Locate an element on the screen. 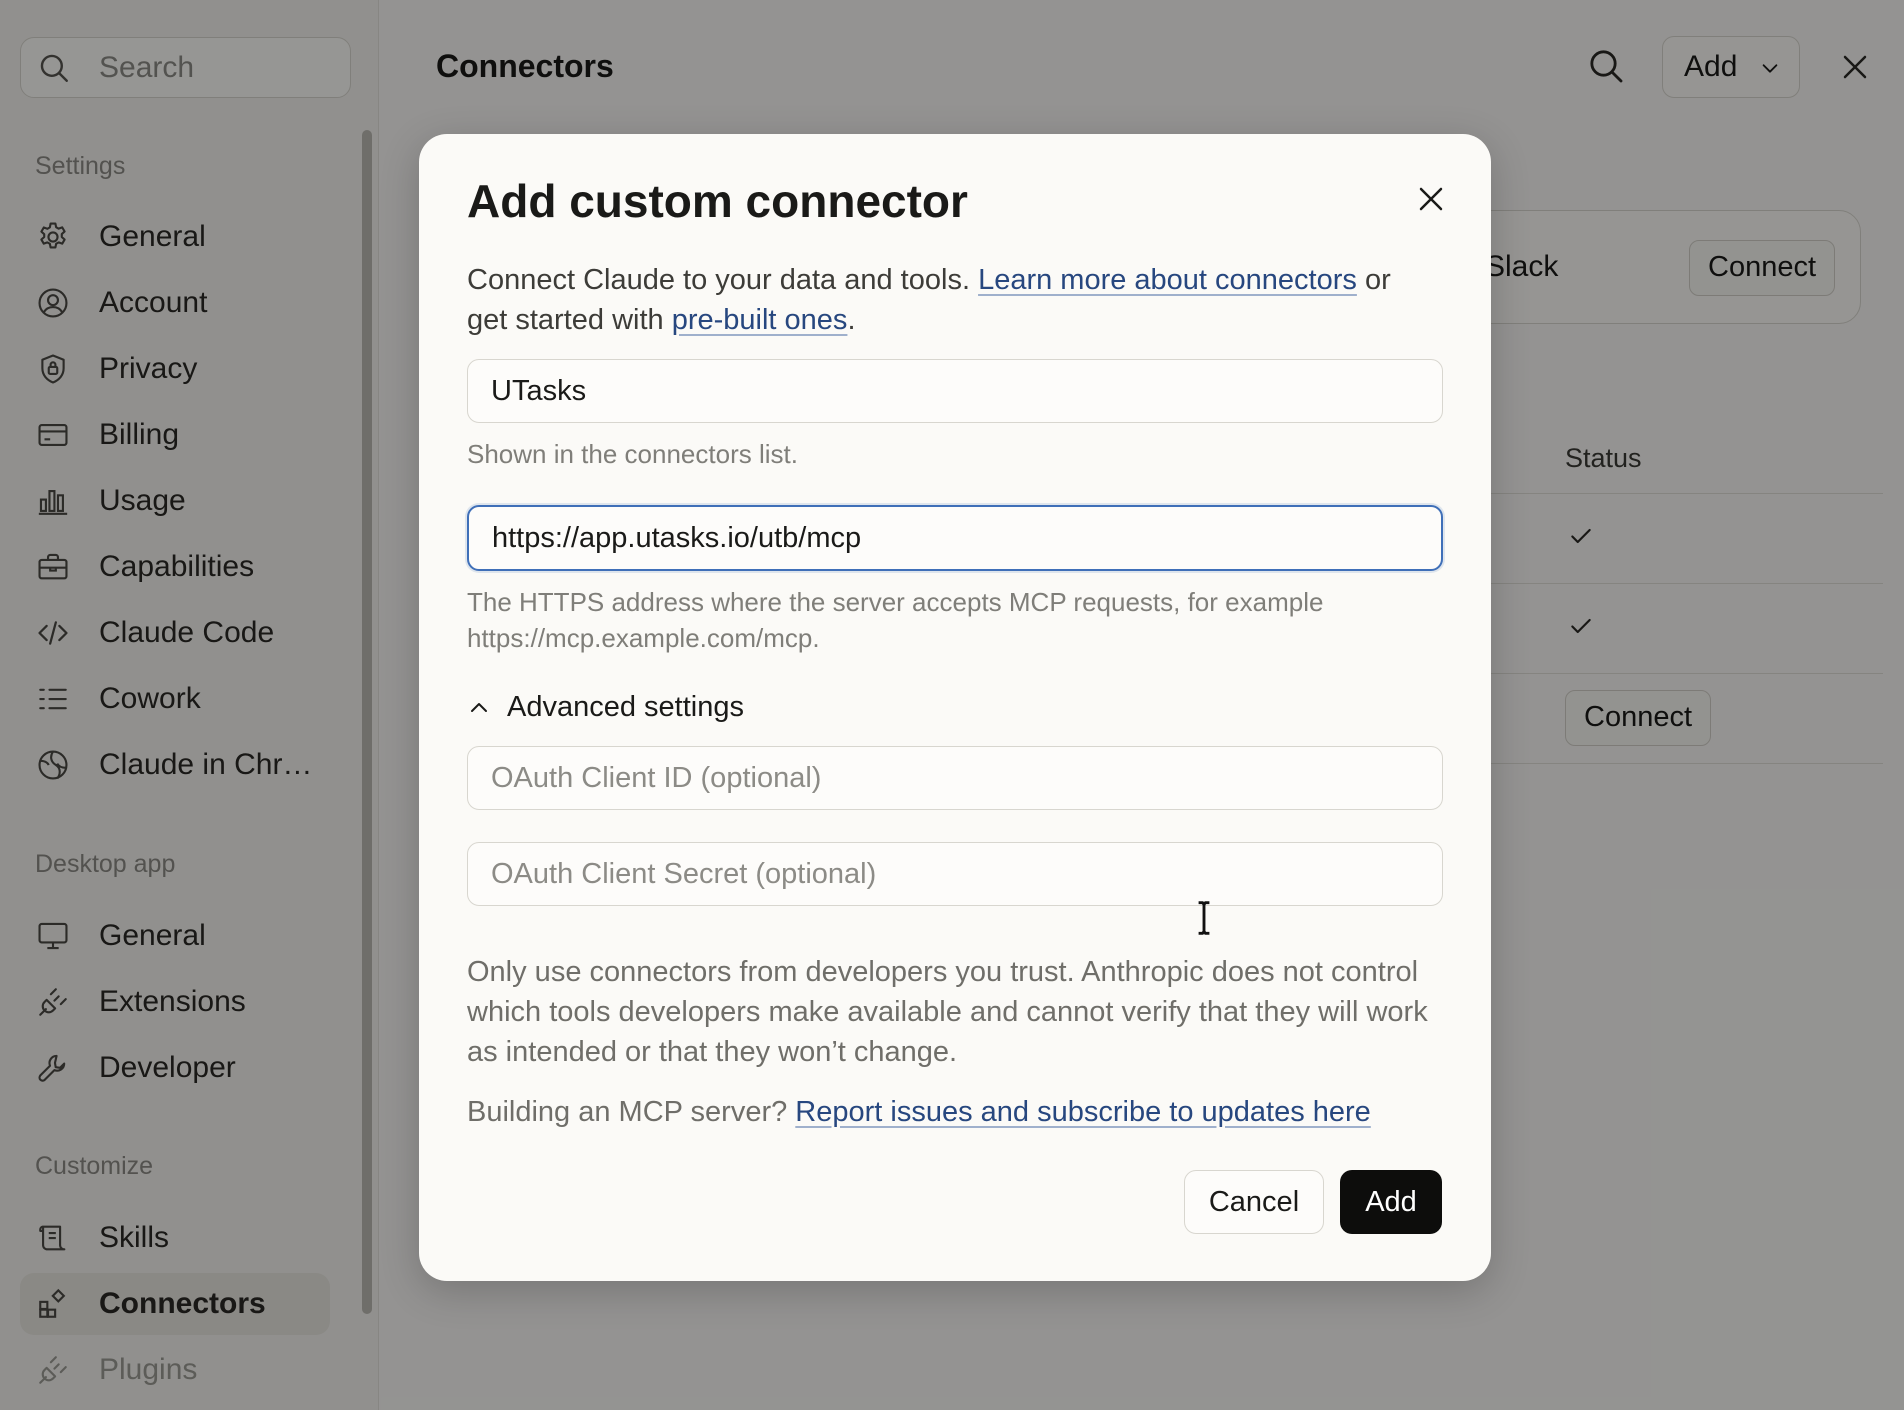 The width and height of the screenshot is (1904, 1410). advanced-settings-toggle: Advanced settings is located at coordinates (605, 707).